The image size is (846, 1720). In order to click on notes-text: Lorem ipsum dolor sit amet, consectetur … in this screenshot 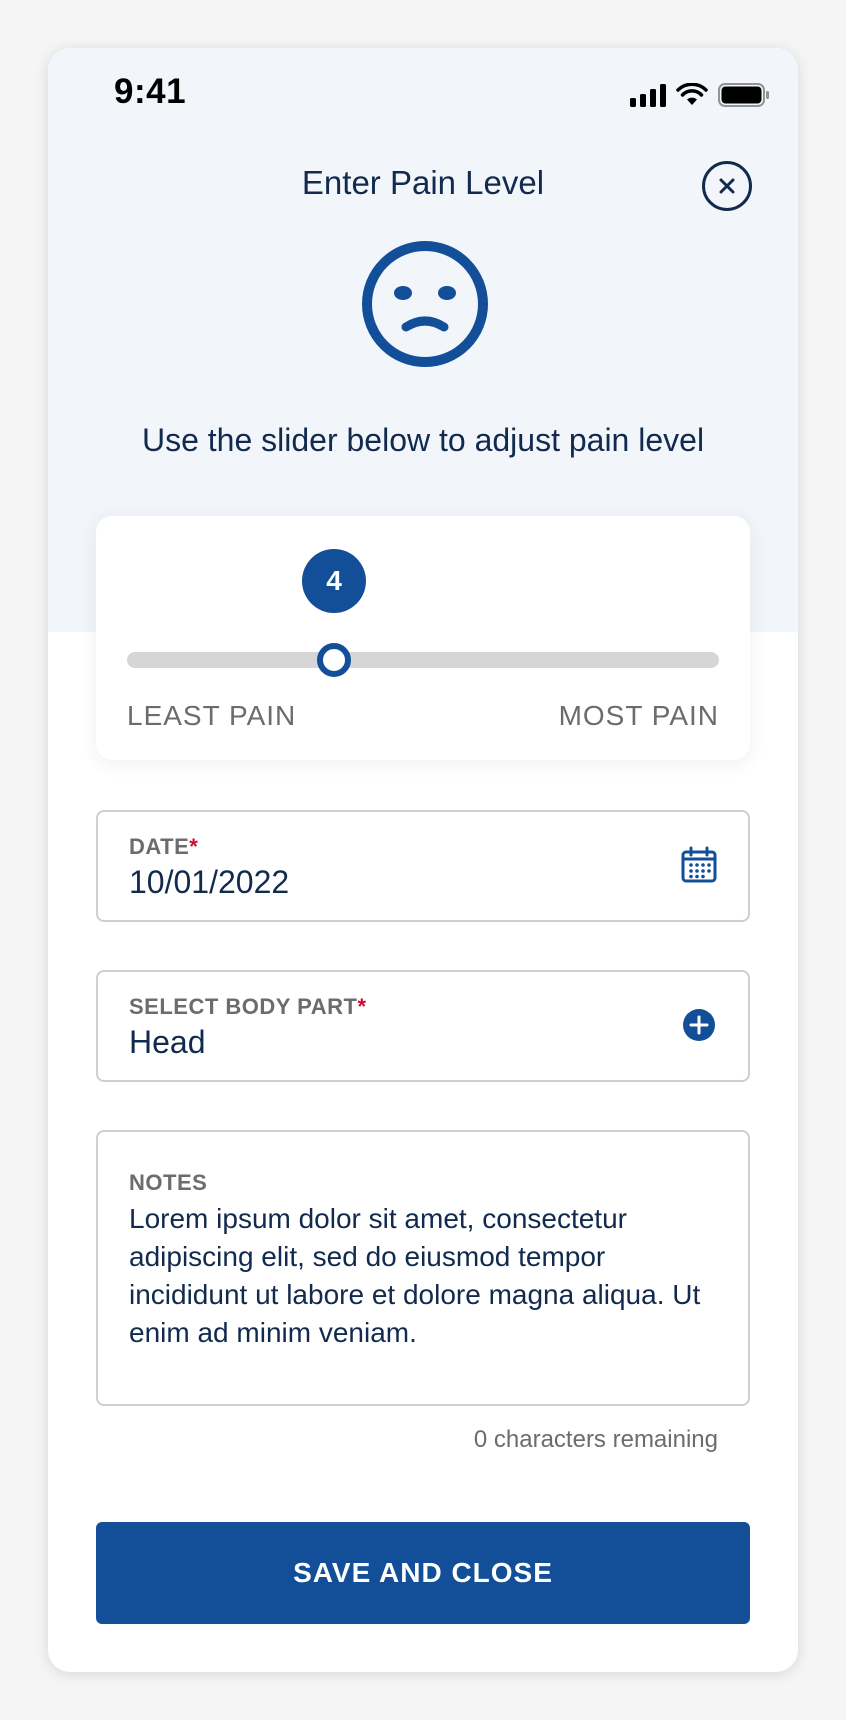, I will do `click(424, 1276)`.